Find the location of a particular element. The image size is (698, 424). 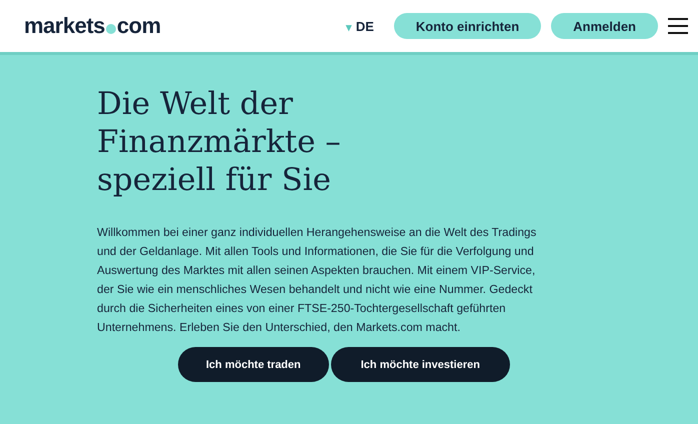

dot-icon is located at coordinates (111, 29).